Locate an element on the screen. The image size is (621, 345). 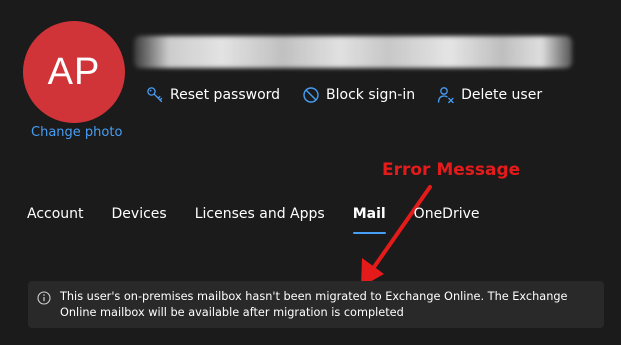
user-name-redacted is located at coordinates (353, 52).